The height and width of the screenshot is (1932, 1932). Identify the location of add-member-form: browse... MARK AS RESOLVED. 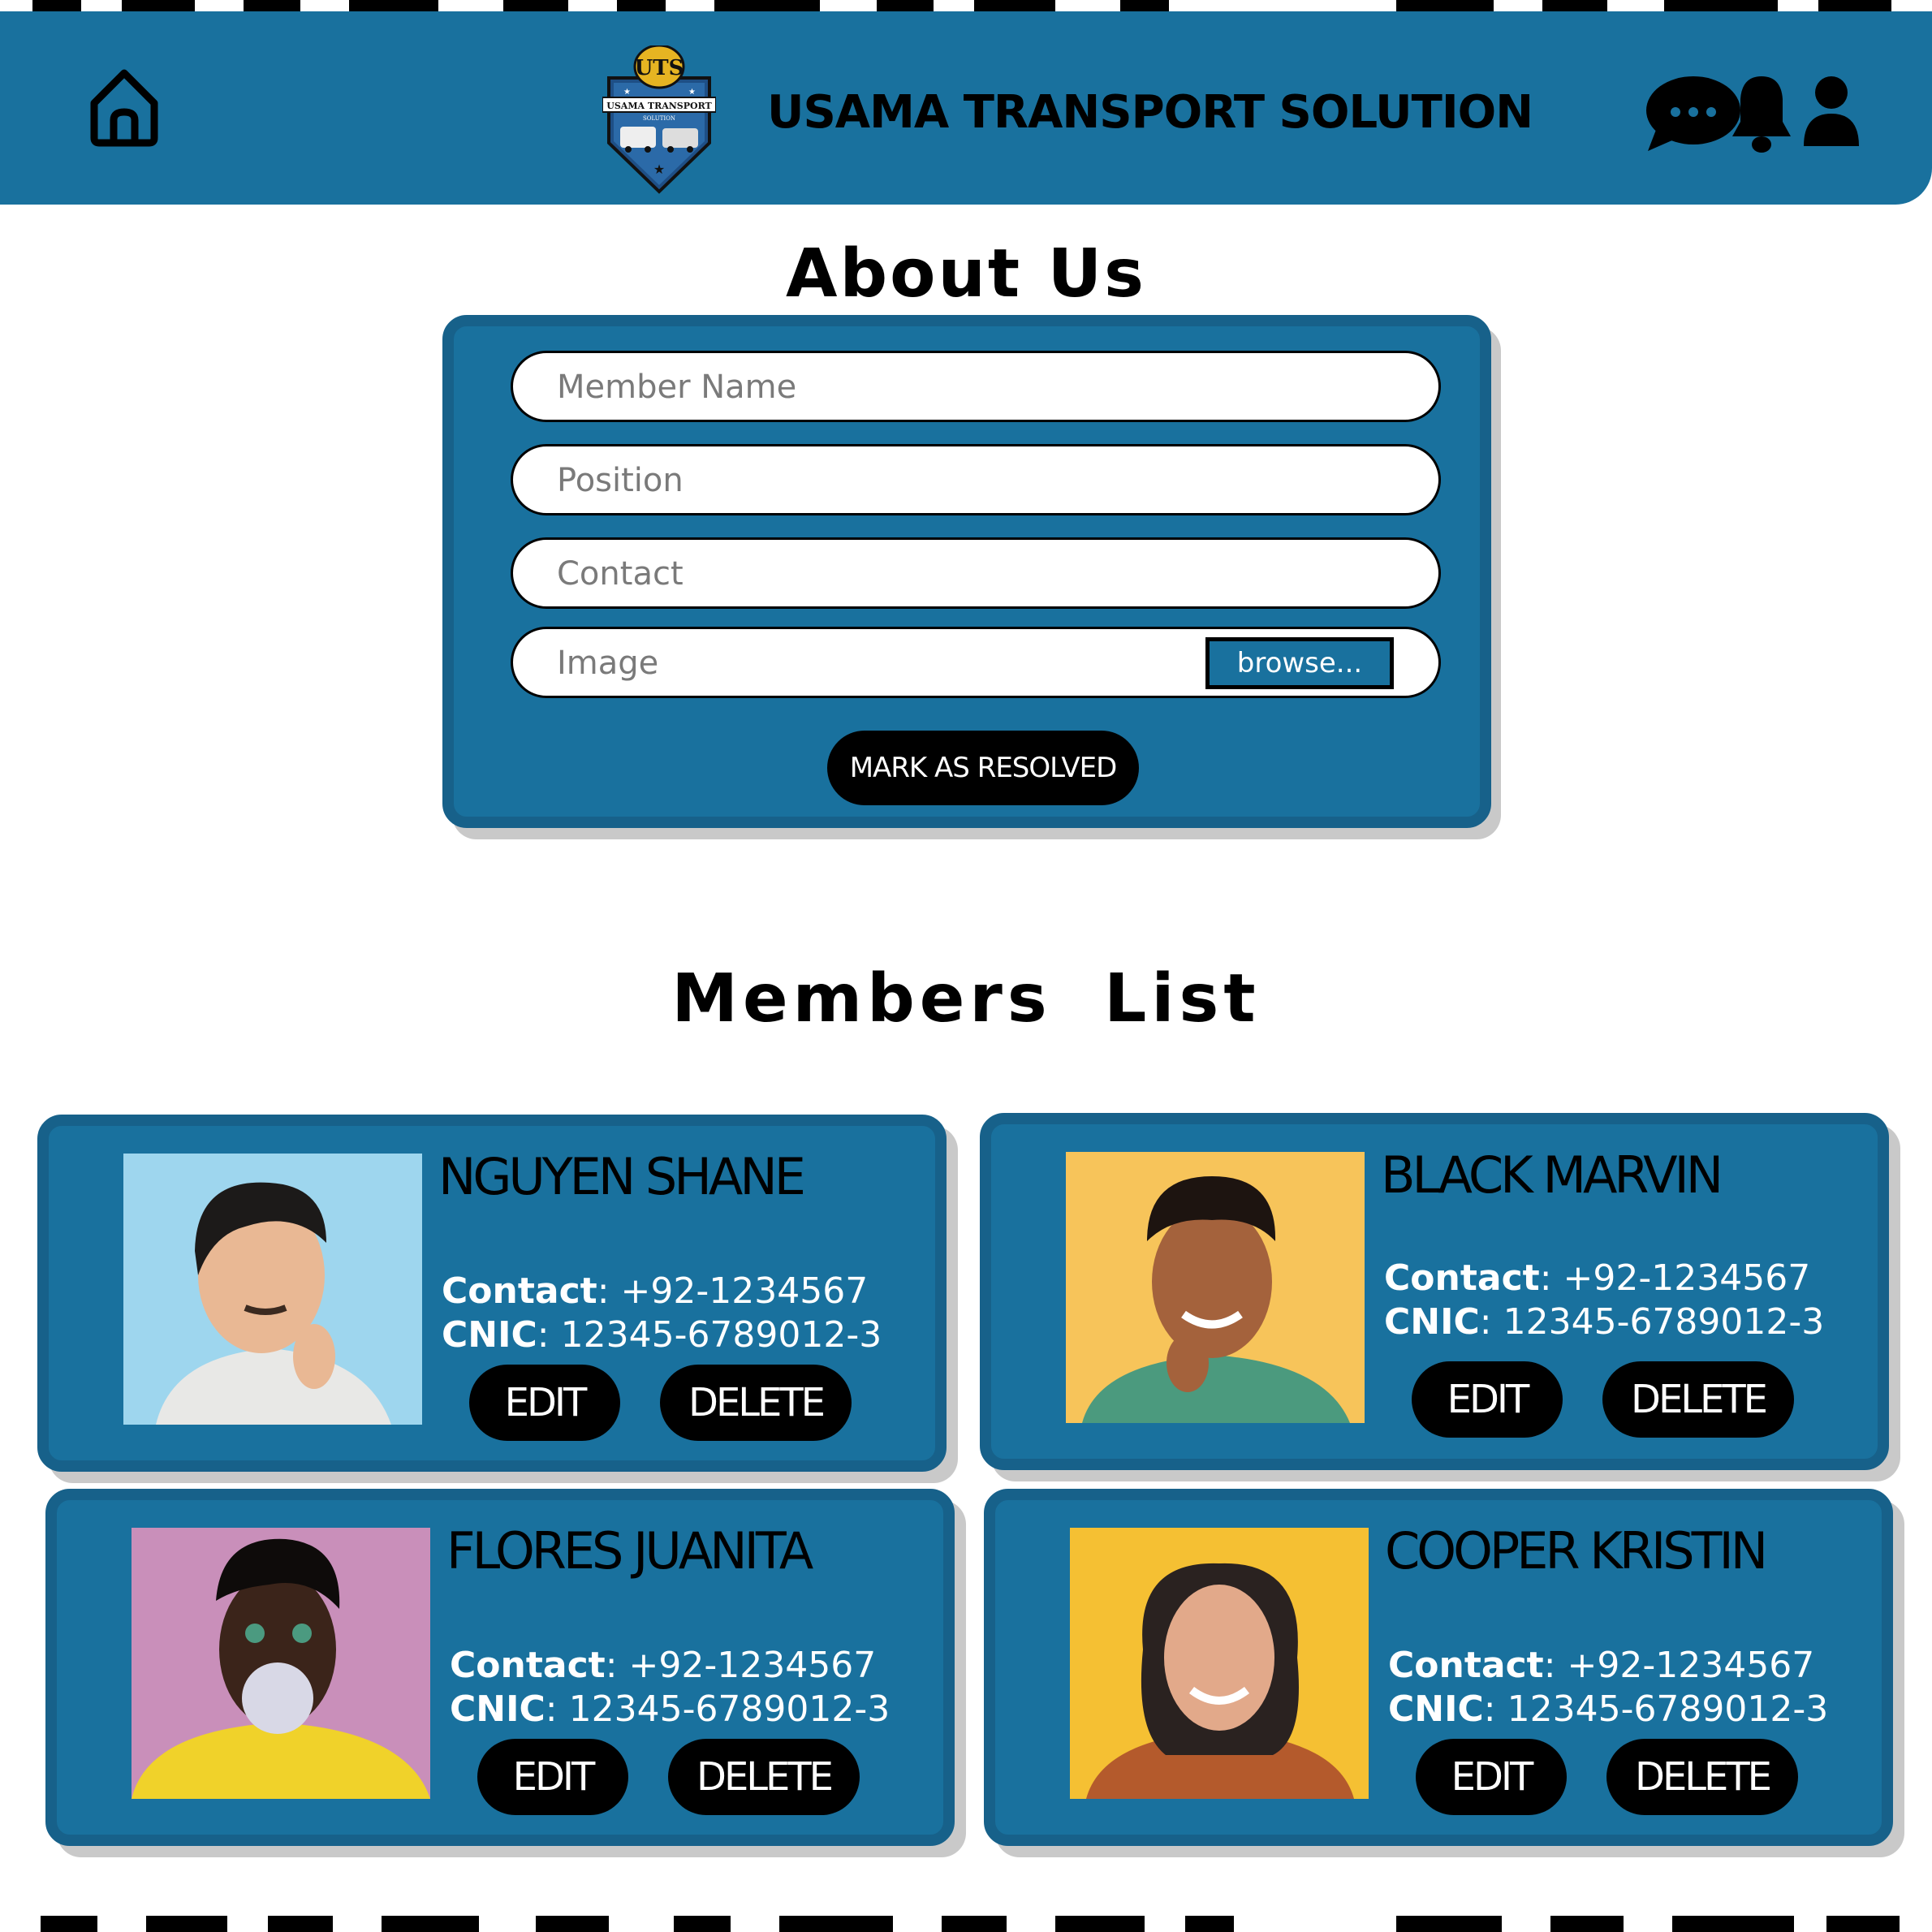
(966, 571).